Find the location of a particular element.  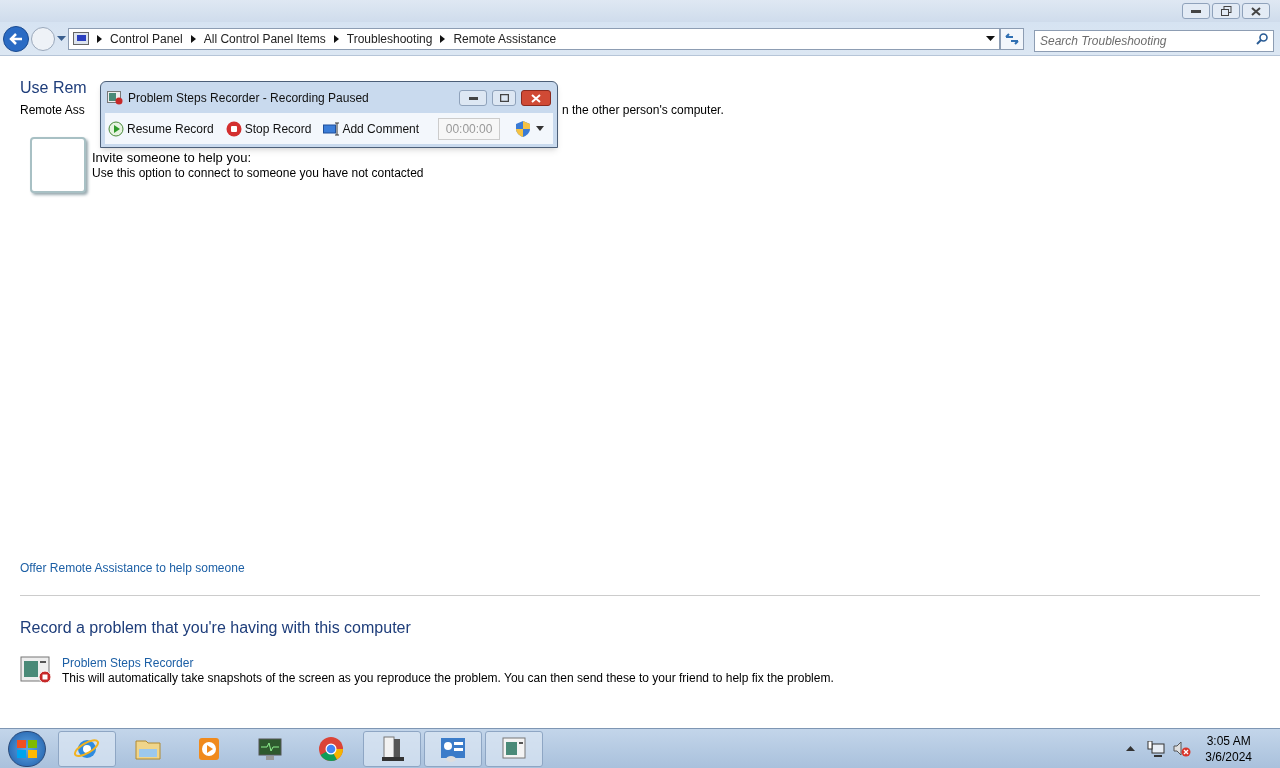

window-title: Problem Steps Recorder - Recording Paused is located at coordinates (248, 98).